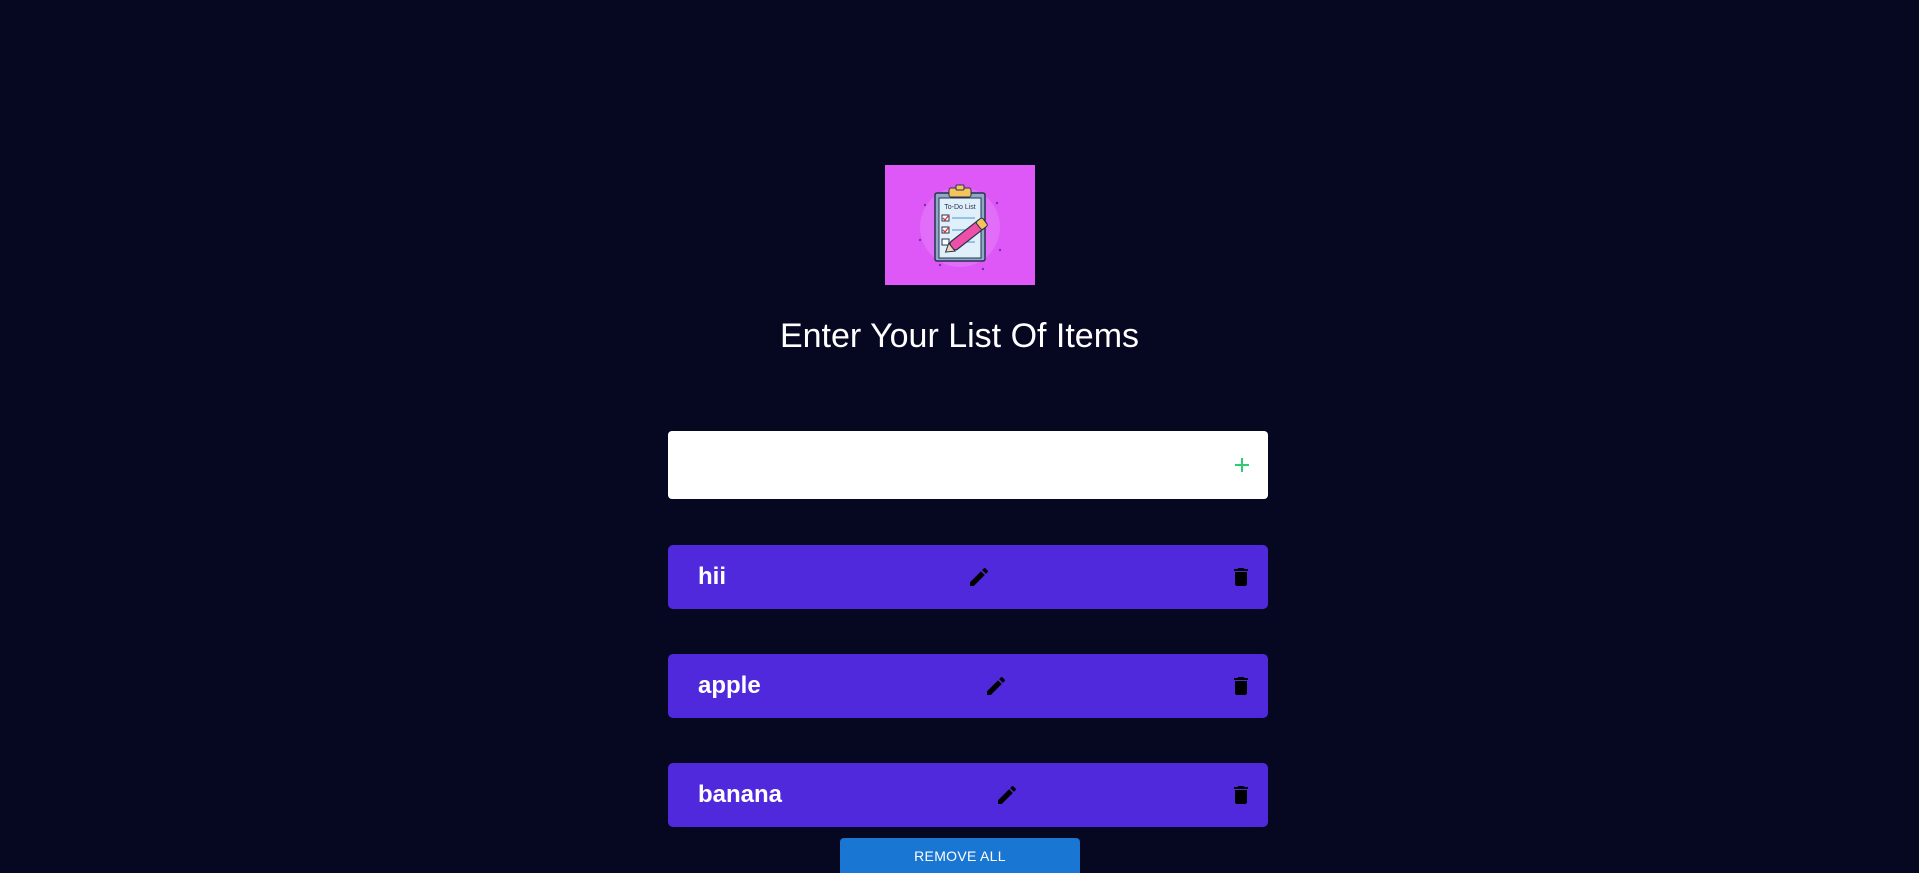 Image resolution: width=1919 pixels, height=873 pixels. Describe the element at coordinates (1242, 465) in the screenshot. I see `plus-icon` at that location.